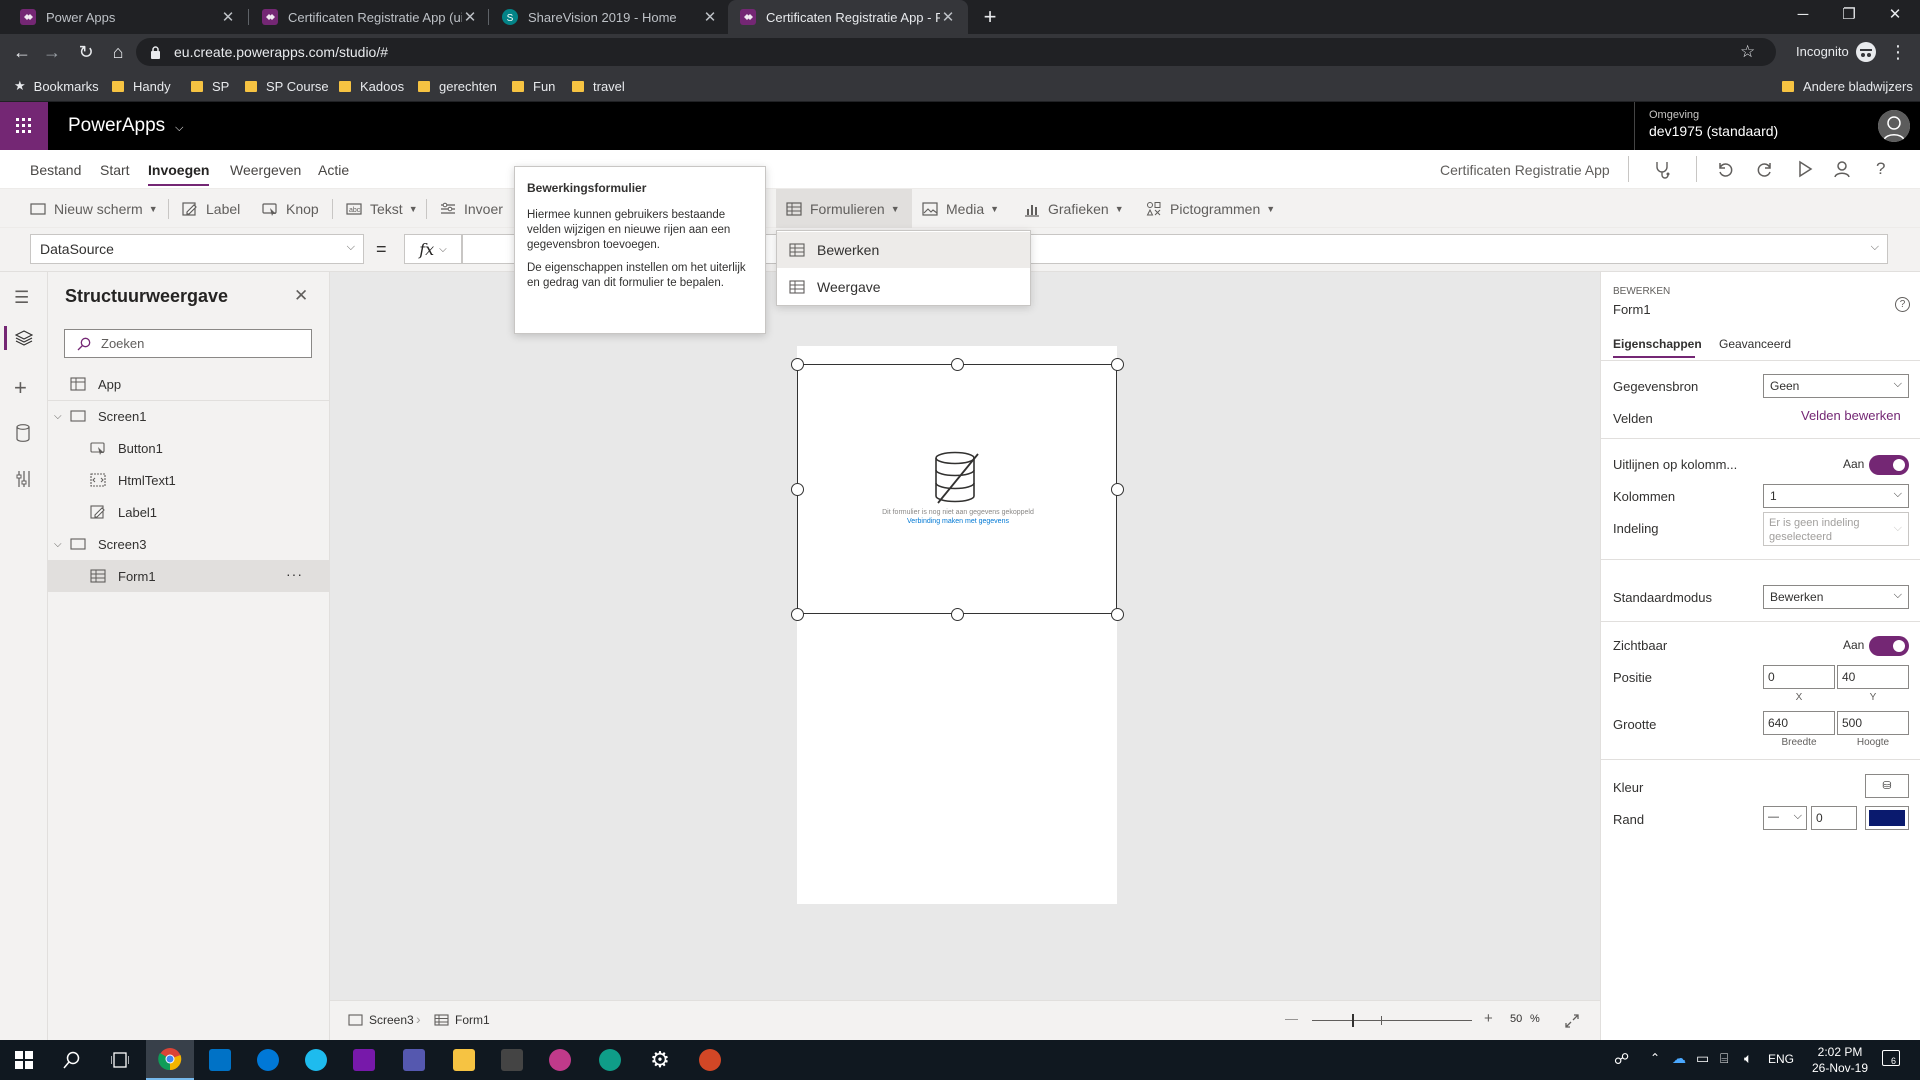 Image resolution: width=1920 pixels, height=1080 pixels. What do you see at coordinates (179, 174) in the screenshot?
I see `menu-invoegen: Invoegen` at bounding box center [179, 174].